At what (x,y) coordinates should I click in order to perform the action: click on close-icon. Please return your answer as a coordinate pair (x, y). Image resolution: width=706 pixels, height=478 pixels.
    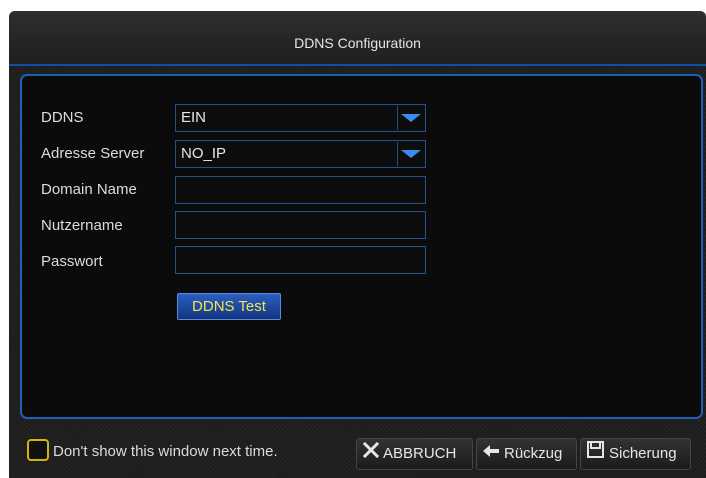
    Looking at the image, I should click on (371, 454).